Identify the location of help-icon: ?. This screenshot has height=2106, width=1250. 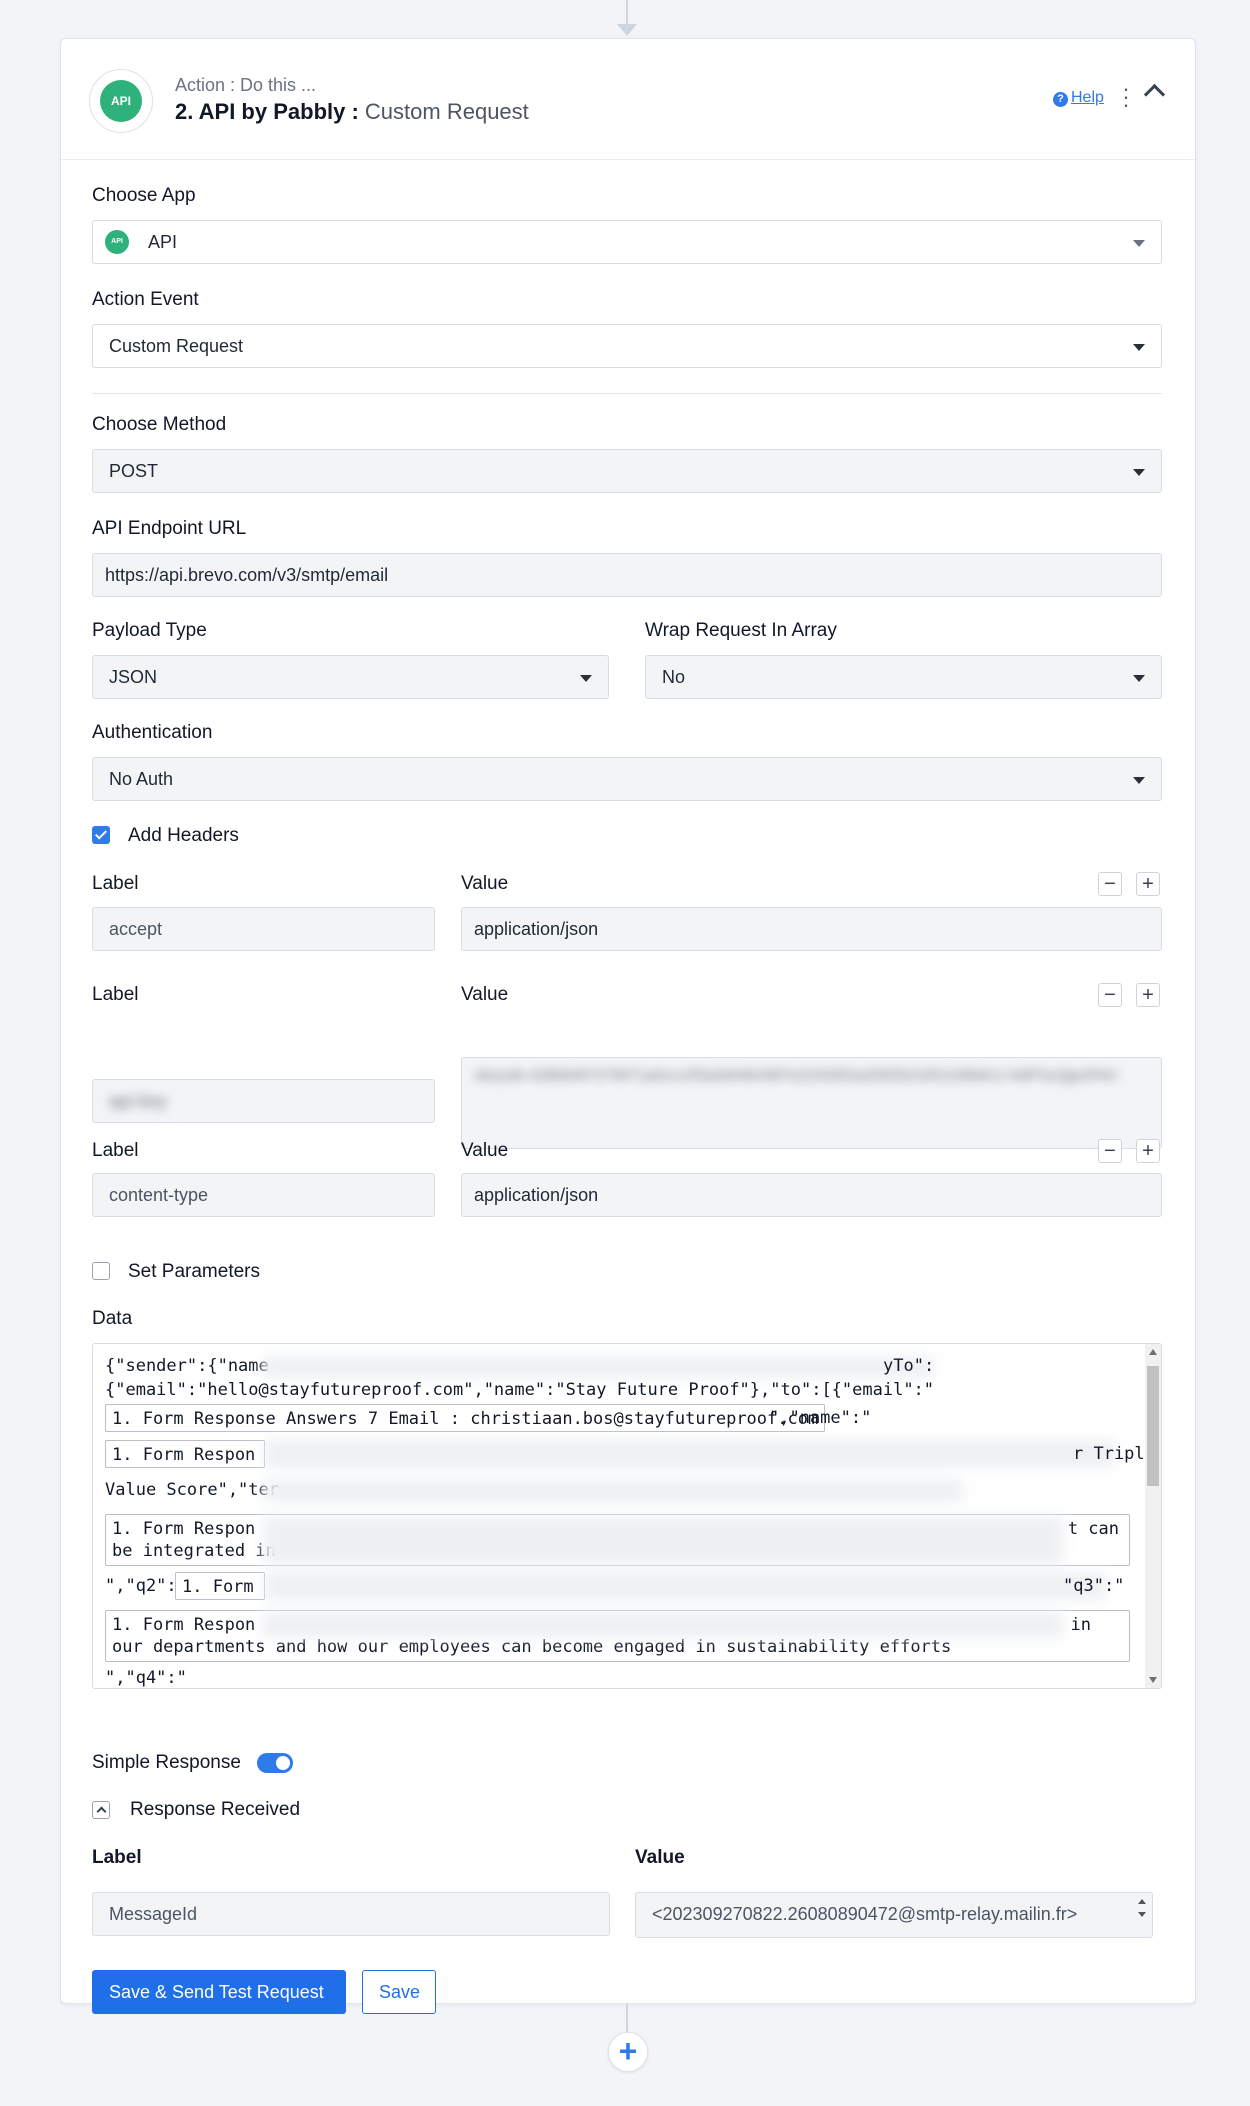
(1060, 99).